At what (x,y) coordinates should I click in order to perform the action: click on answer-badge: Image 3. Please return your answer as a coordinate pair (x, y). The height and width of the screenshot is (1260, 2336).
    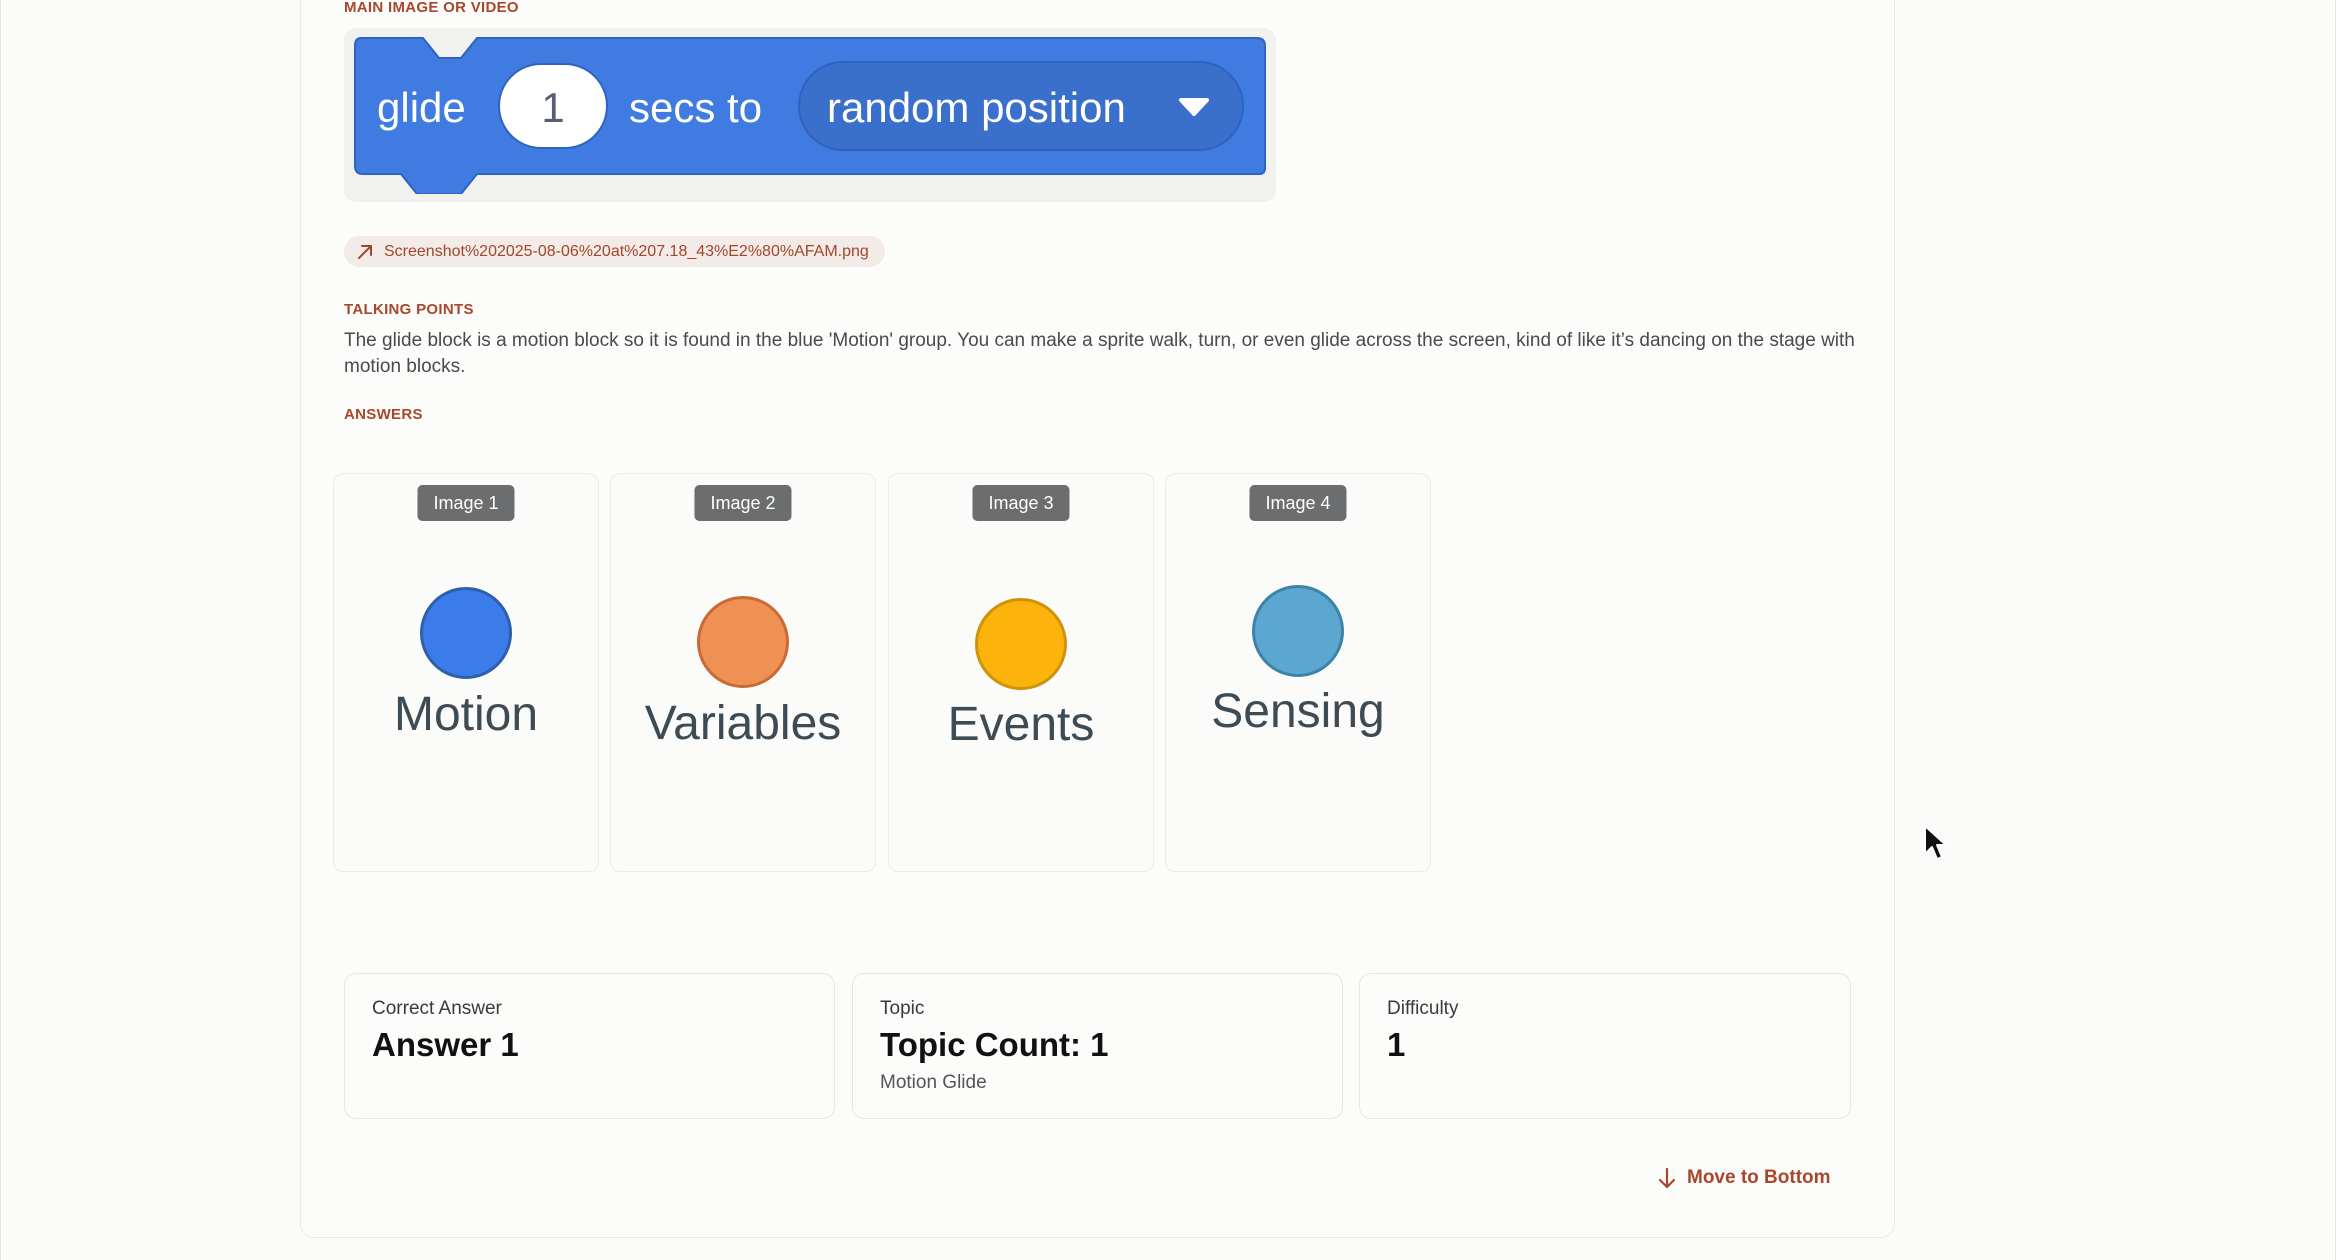
    Looking at the image, I should click on (1021, 503).